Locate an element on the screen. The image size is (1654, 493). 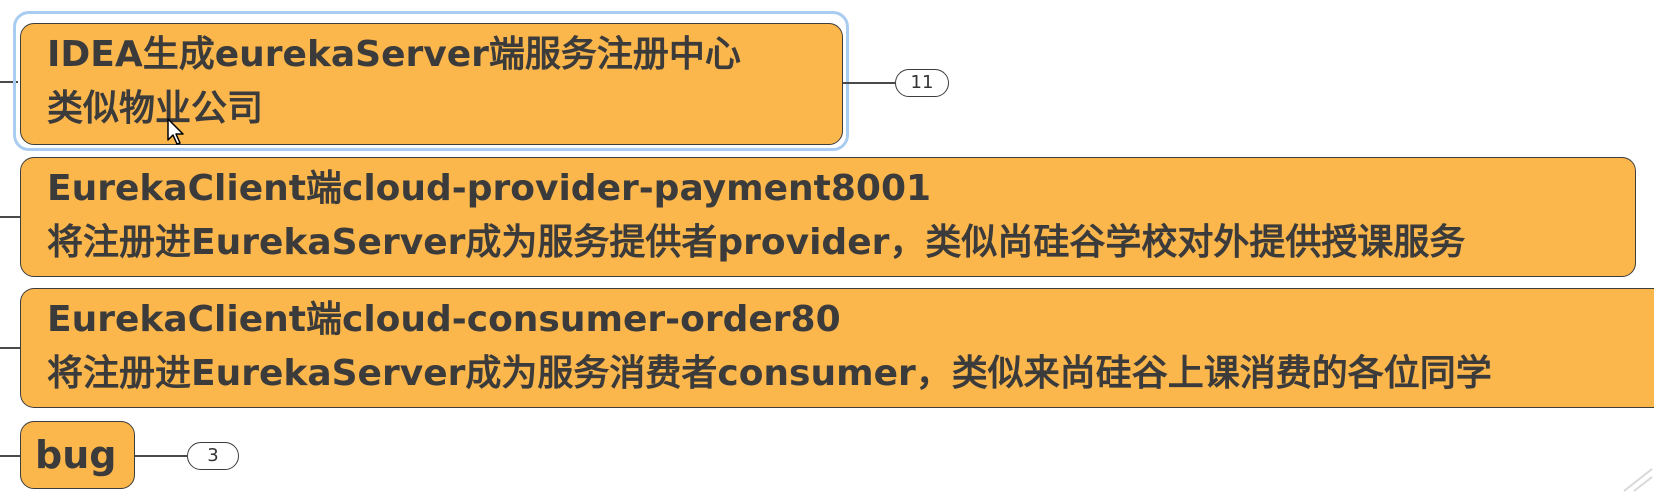
arrow-pointer-icon is located at coordinates (175, 131).